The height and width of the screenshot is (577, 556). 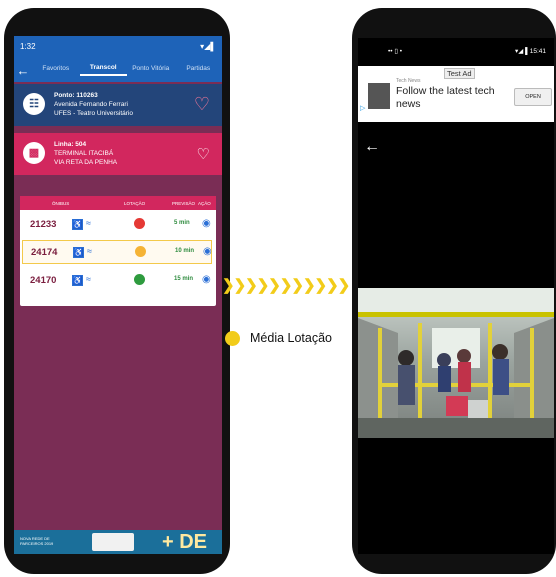 What do you see at coordinates (86, 162) in the screenshot?
I see `line-route: VIA RETA DA PENHA` at bounding box center [86, 162].